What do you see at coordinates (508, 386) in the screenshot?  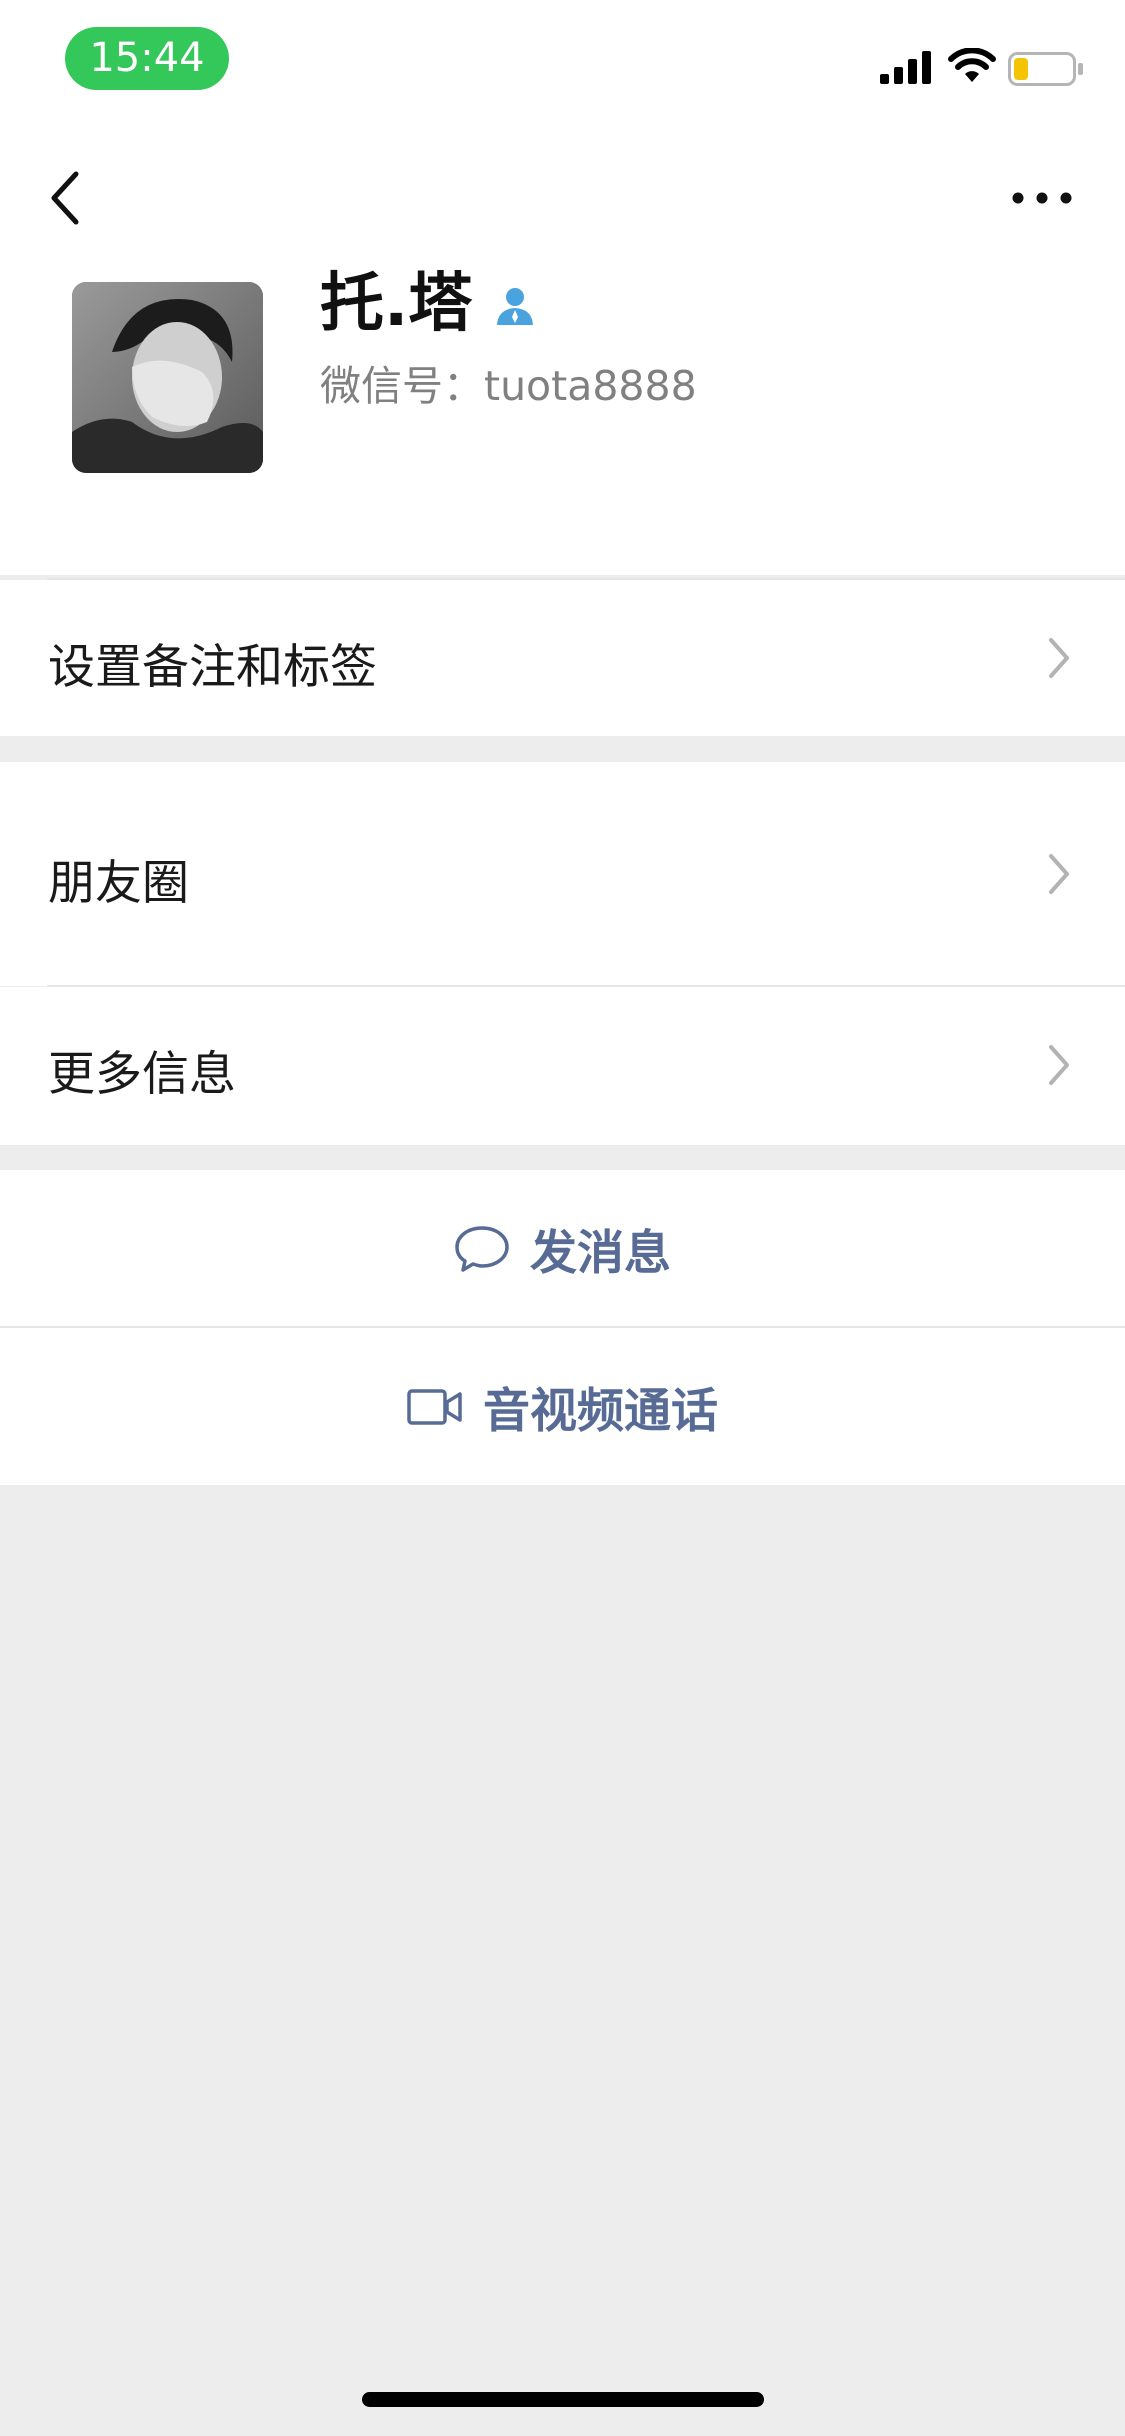 I see `wechat-id: 微信号：tuota8888` at bounding box center [508, 386].